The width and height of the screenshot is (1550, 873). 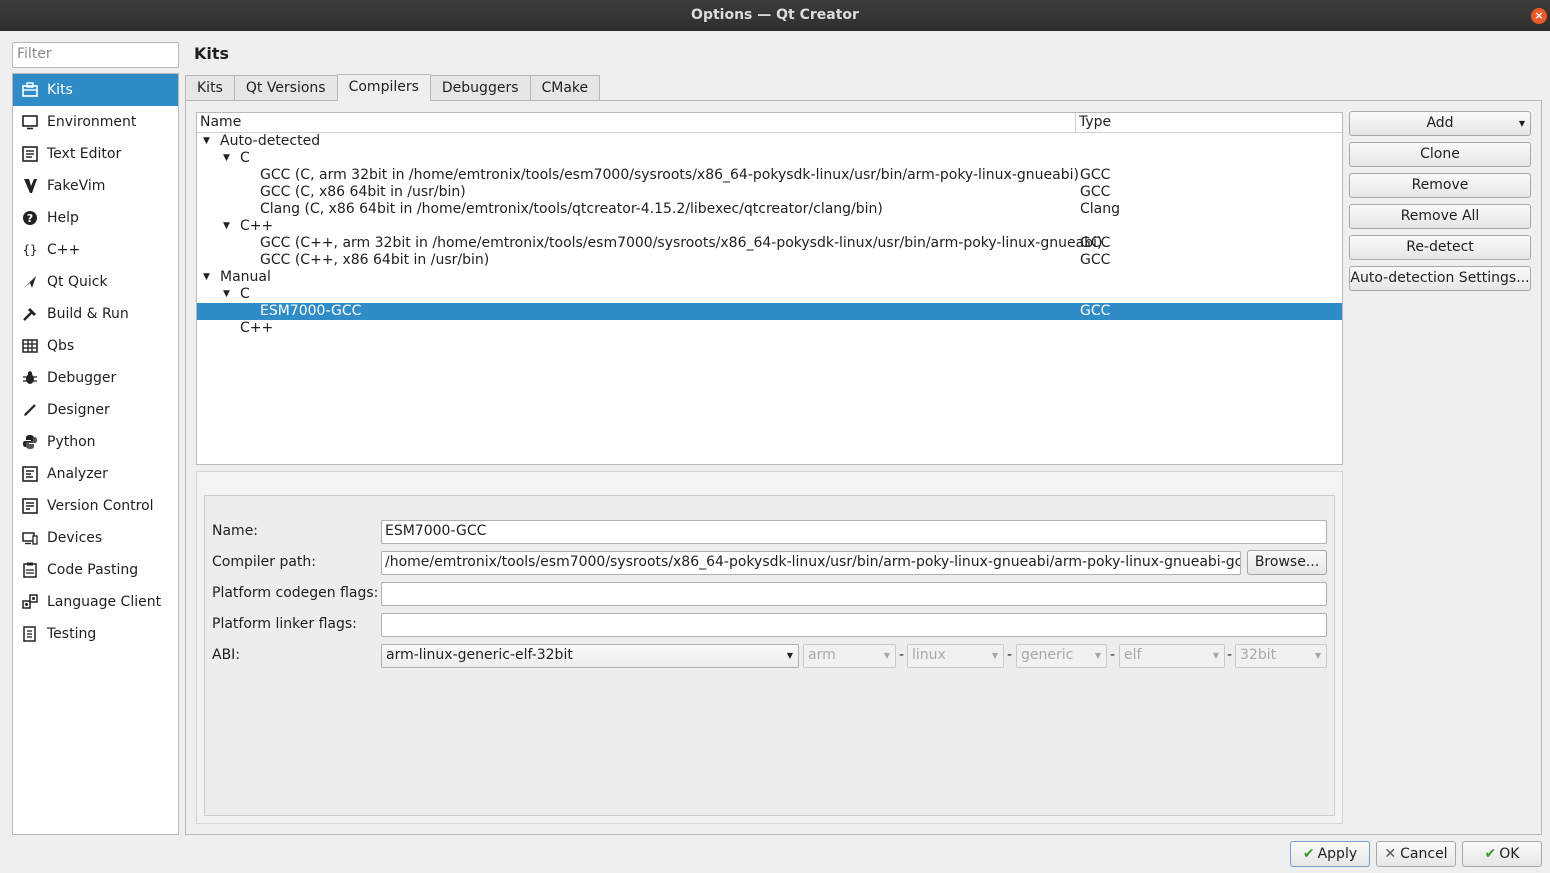 What do you see at coordinates (95, 154) in the screenshot?
I see `sidebar-item-text-editor: Text Editor` at bounding box center [95, 154].